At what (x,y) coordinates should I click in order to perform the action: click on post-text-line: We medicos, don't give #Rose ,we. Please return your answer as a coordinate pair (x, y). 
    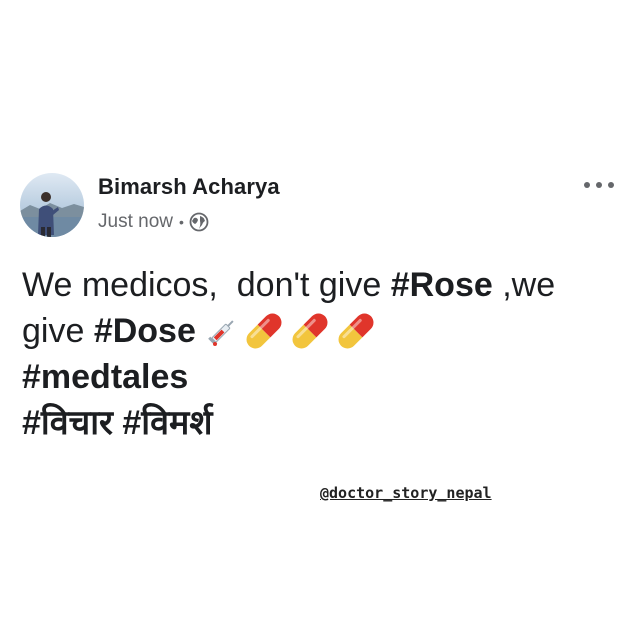
    Looking at the image, I should click on (317, 285).